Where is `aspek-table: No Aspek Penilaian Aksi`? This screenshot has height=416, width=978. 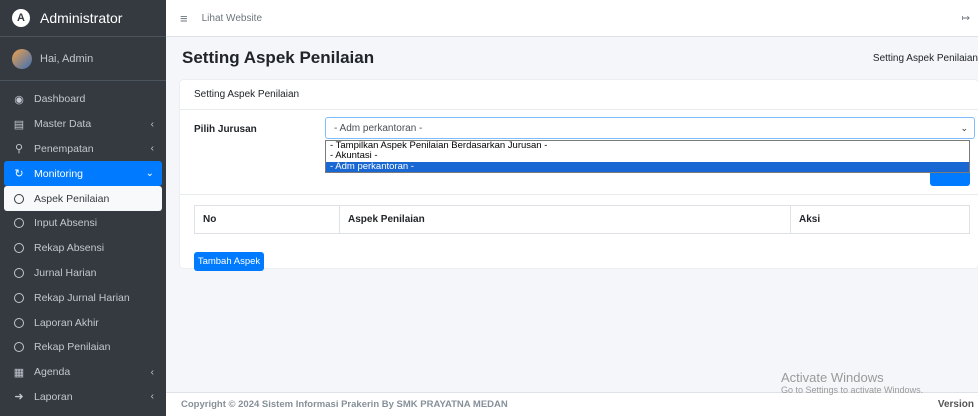
aspek-table: No Aspek Penilaian Aksi is located at coordinates (582, 219).